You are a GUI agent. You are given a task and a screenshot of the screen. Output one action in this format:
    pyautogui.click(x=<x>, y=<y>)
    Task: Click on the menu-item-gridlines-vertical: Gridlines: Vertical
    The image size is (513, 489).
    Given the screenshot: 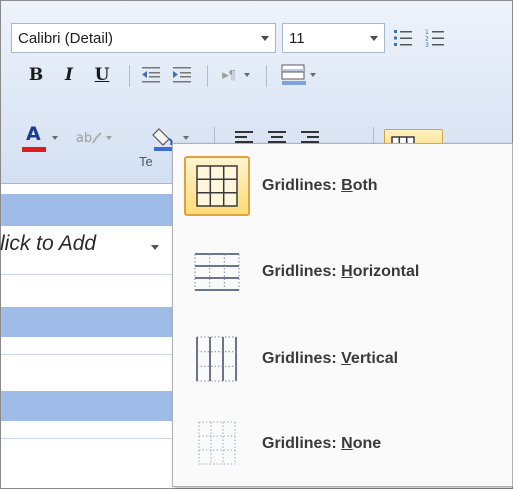 What is the action you would take?
    pyautogui.click(x=343, y=359)
    